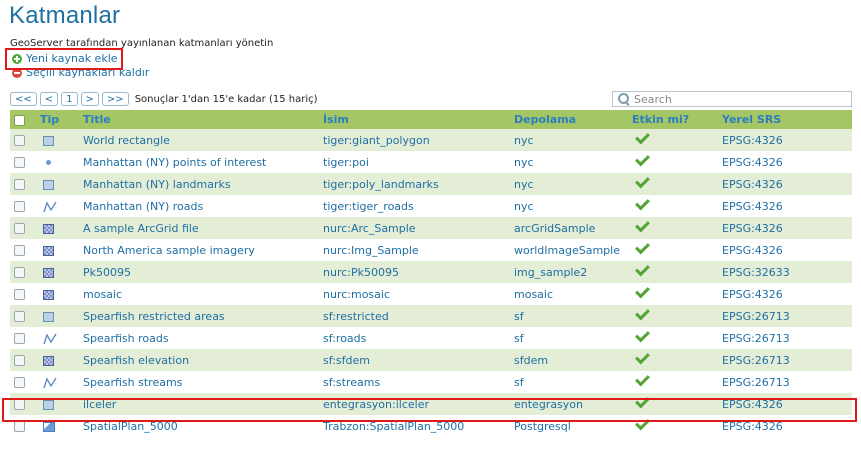  I want to click on row-name-link: sf:restricted, so click(414, 316).